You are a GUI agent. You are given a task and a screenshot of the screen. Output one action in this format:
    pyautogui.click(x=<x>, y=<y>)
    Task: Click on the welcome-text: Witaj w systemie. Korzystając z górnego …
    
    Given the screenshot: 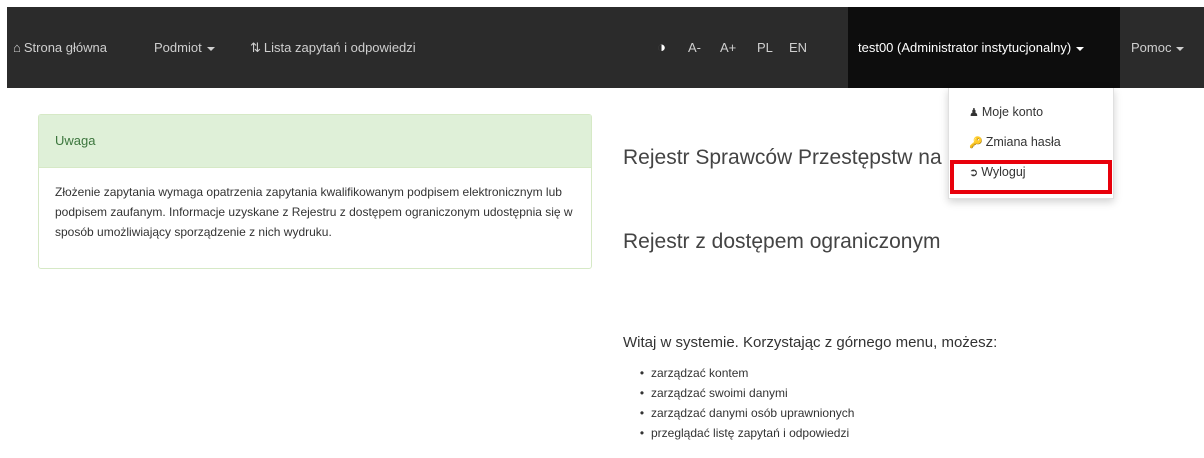 What is the action you would take?
    pyautogui.click(x=810, y=342)
    